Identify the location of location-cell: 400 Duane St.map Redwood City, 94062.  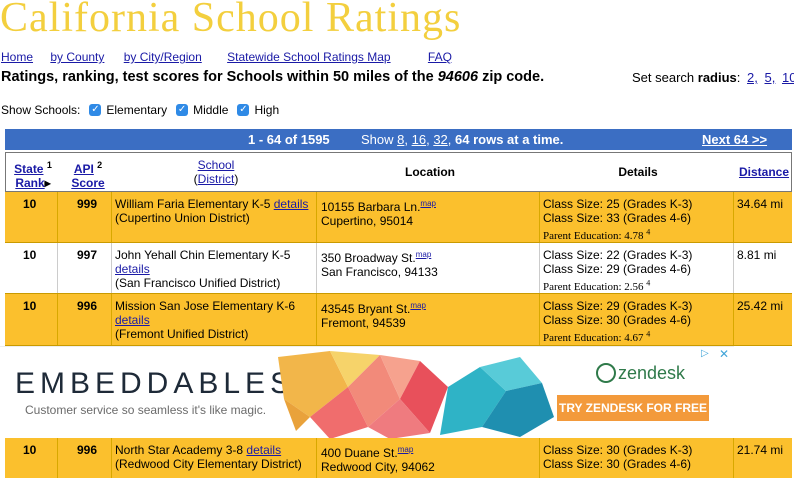
(378, 458).